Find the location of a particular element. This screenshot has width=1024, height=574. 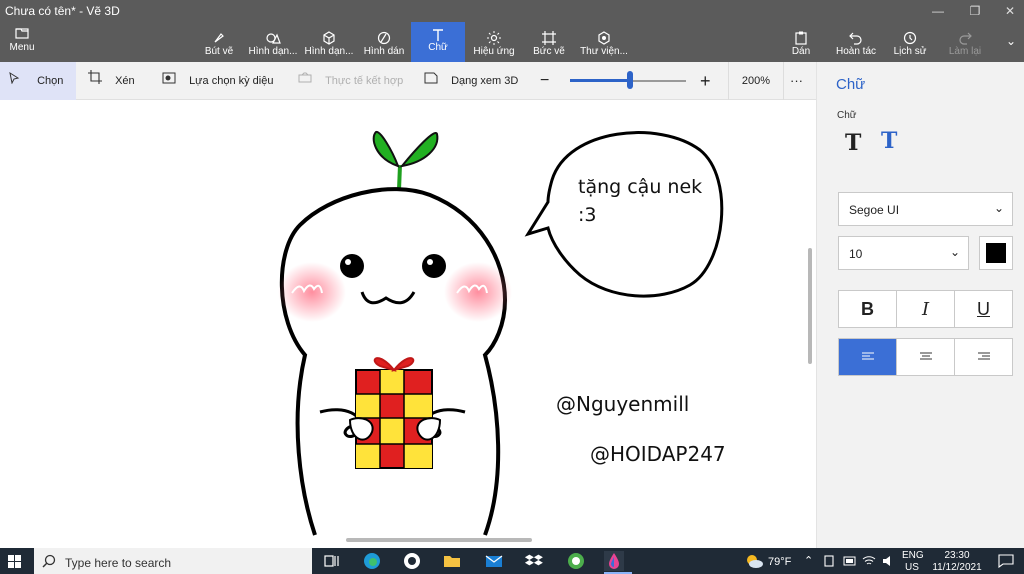

library-icon is located at coordinates (604, 36).